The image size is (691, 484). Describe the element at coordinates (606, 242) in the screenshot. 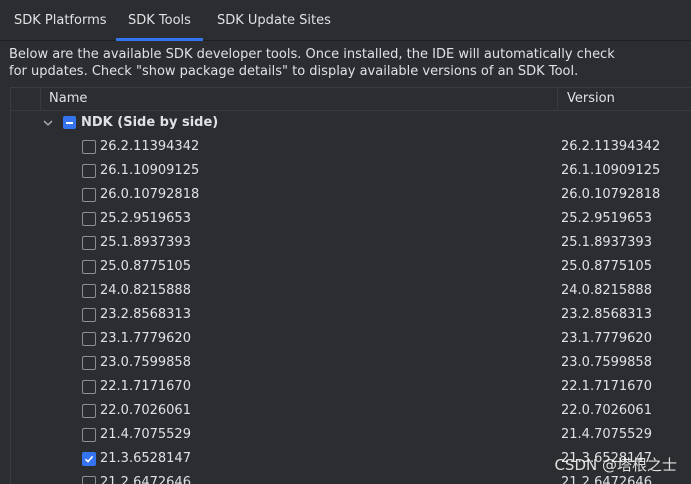

I see `row-version: 25.1.8937393` at that location.